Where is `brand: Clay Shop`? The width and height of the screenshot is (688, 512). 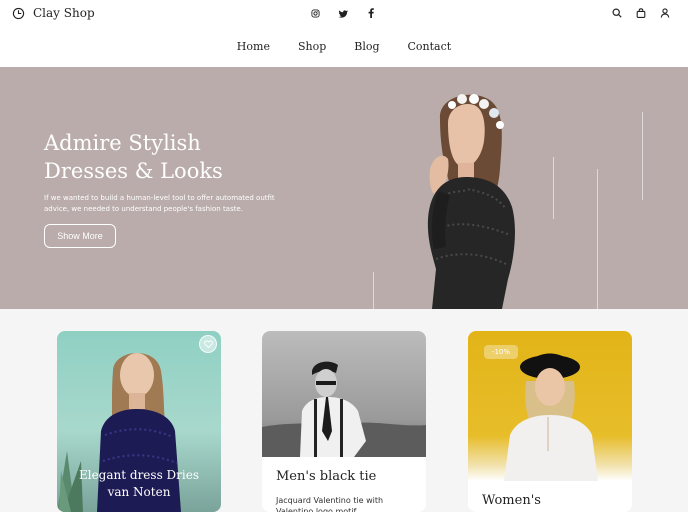 brand: Clay Shop is located at coordinates (53, 13).